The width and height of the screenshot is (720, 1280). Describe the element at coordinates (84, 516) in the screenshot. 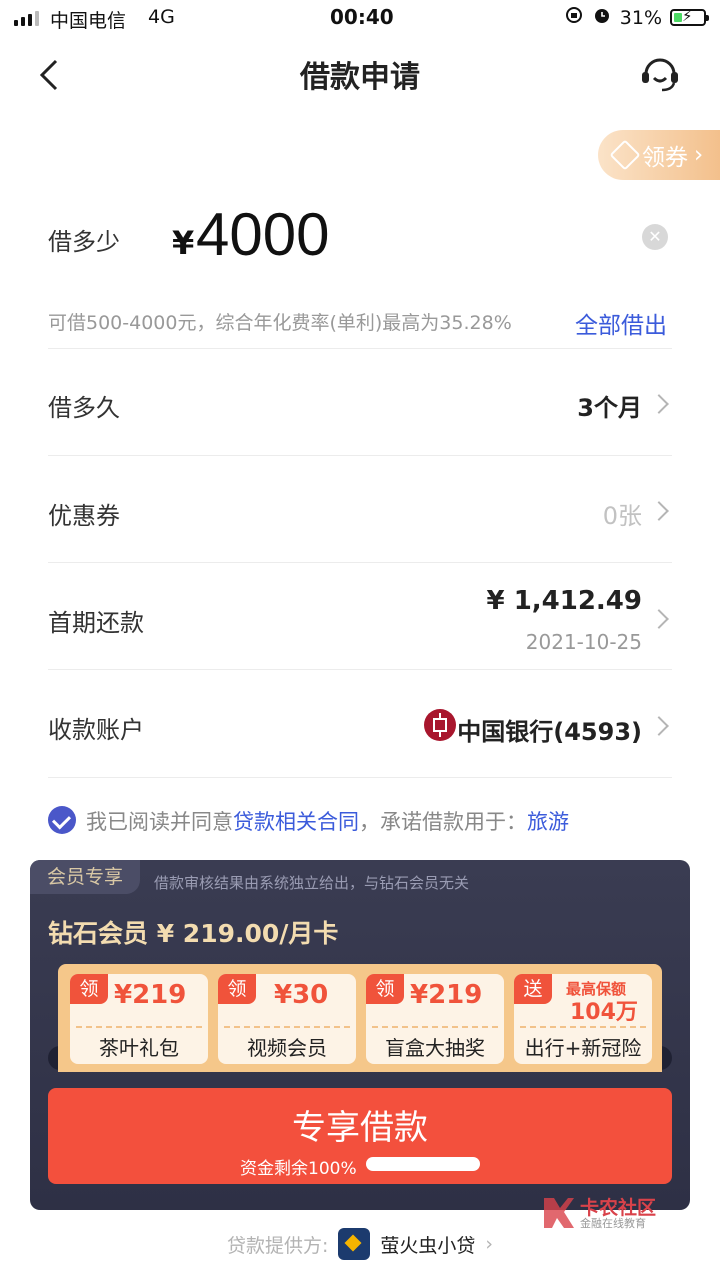

I see `coupon-label: 优惠券` at that location.